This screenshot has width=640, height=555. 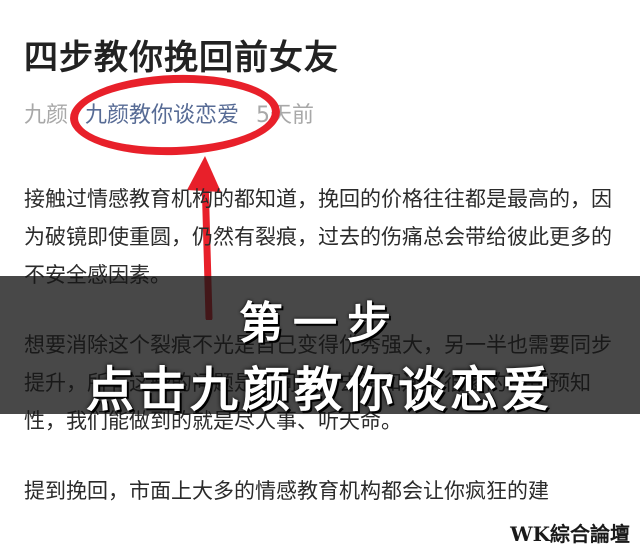 What do you see at coordinates (320, 323) in the screenshot?
I see `step-title: 第一步` at bounding box center [320, 323].